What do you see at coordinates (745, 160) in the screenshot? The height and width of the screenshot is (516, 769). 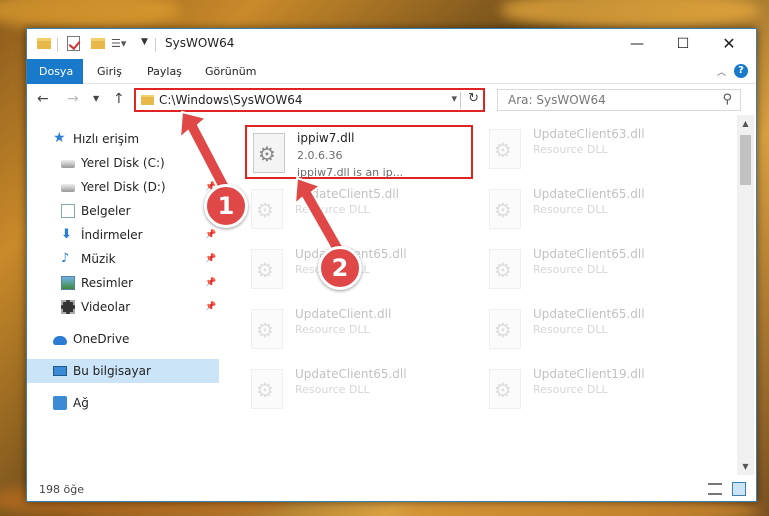 I see `scroll-thumb` at bounding box center [745, 160].